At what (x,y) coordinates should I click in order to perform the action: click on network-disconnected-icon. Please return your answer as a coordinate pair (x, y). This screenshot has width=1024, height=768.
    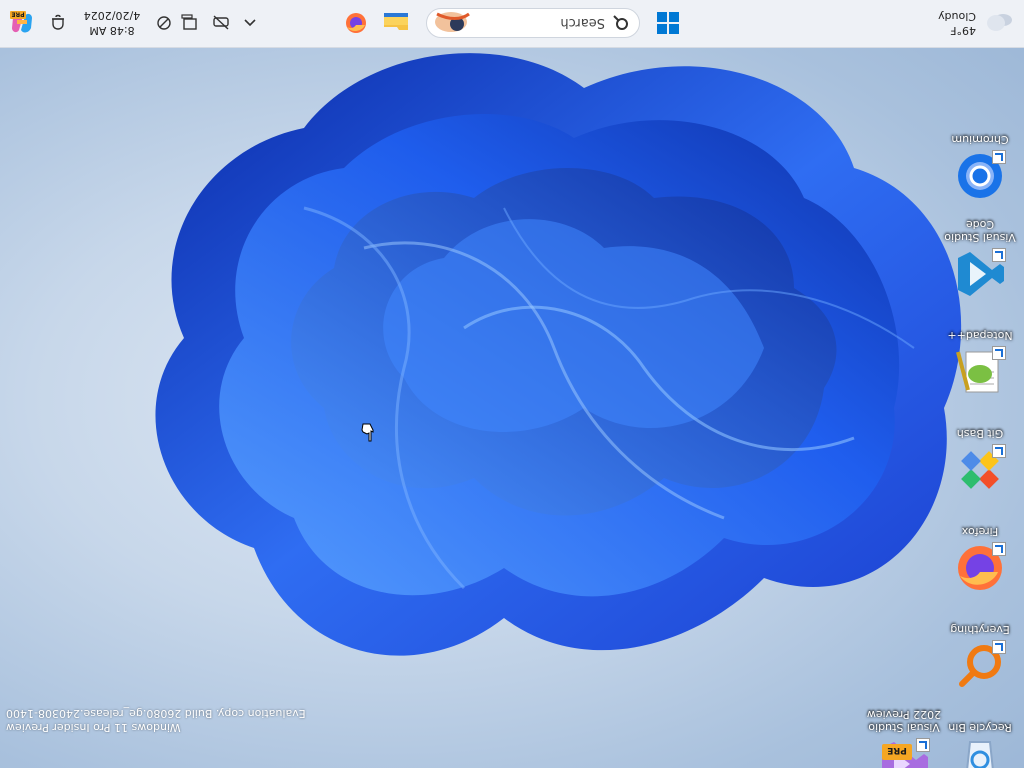
    Looking at the image, I should click on (221, 22).